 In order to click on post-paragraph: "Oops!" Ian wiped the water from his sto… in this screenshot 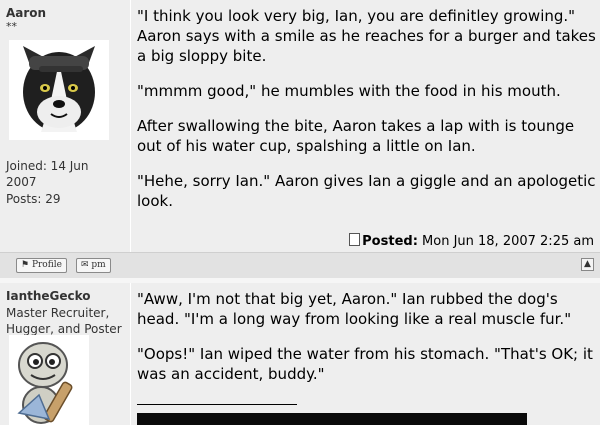, I will do `click(365, 364)`.